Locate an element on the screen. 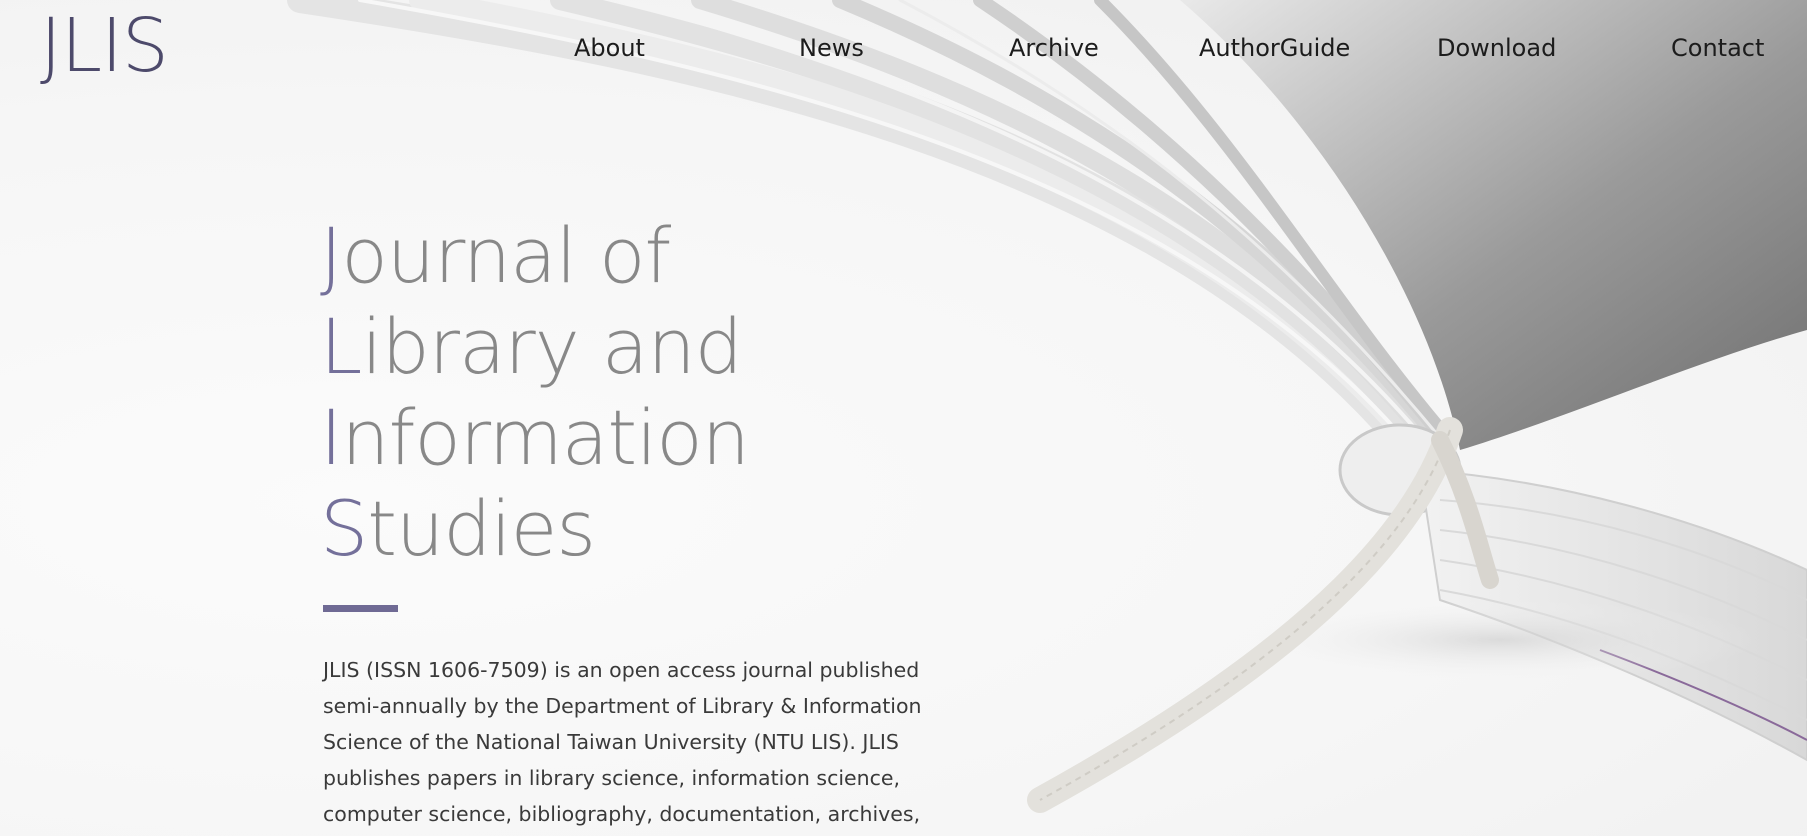 This screenshot has height=836, width=1807. nav-news: News is located at coordinates (831, 48).